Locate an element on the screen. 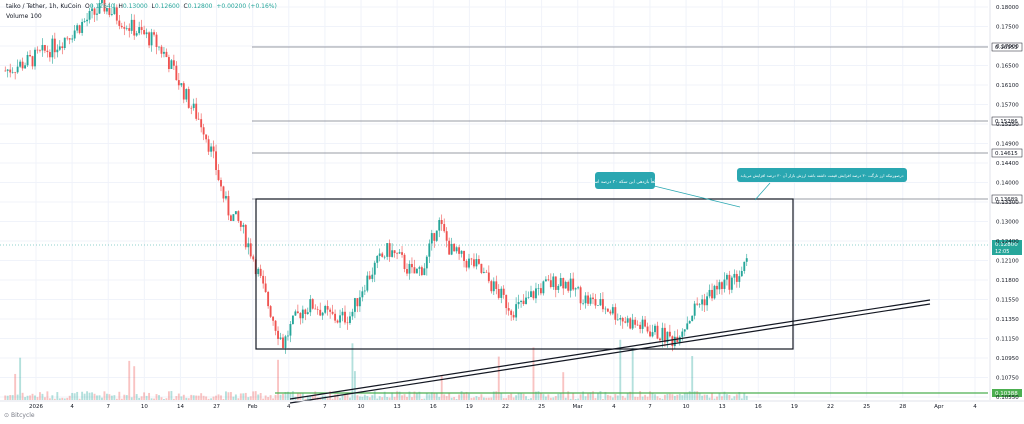 This screenshot has width=1024, height=424. y-tick-label: 0.18000 is located at coordinates (1007, 8).